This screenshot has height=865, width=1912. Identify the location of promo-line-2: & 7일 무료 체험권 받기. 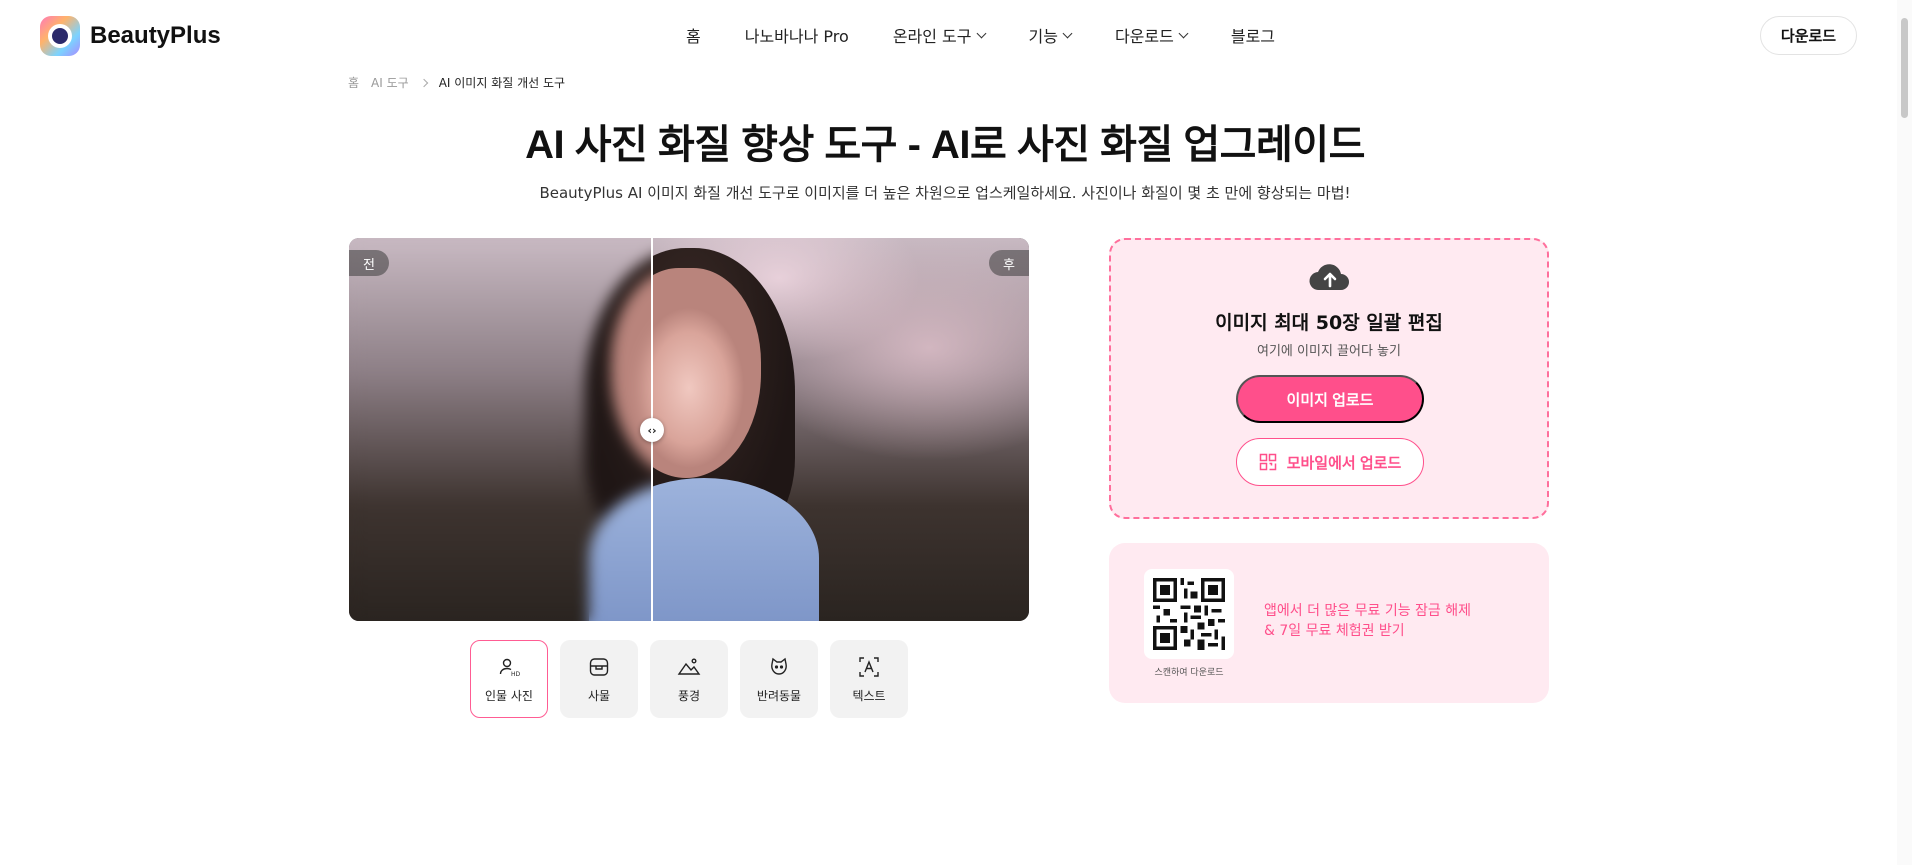
(1334, 631).